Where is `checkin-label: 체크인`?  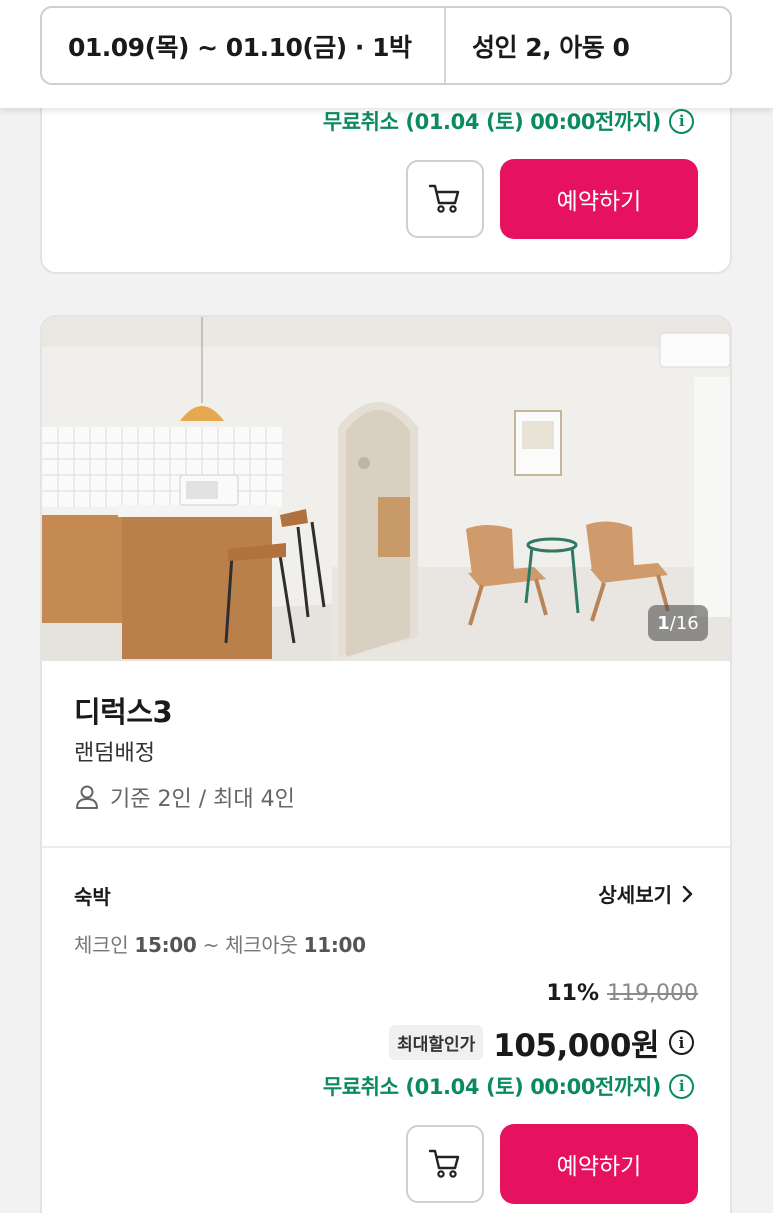
checkin-label: 체크인 is located at coordinates (101, 945).